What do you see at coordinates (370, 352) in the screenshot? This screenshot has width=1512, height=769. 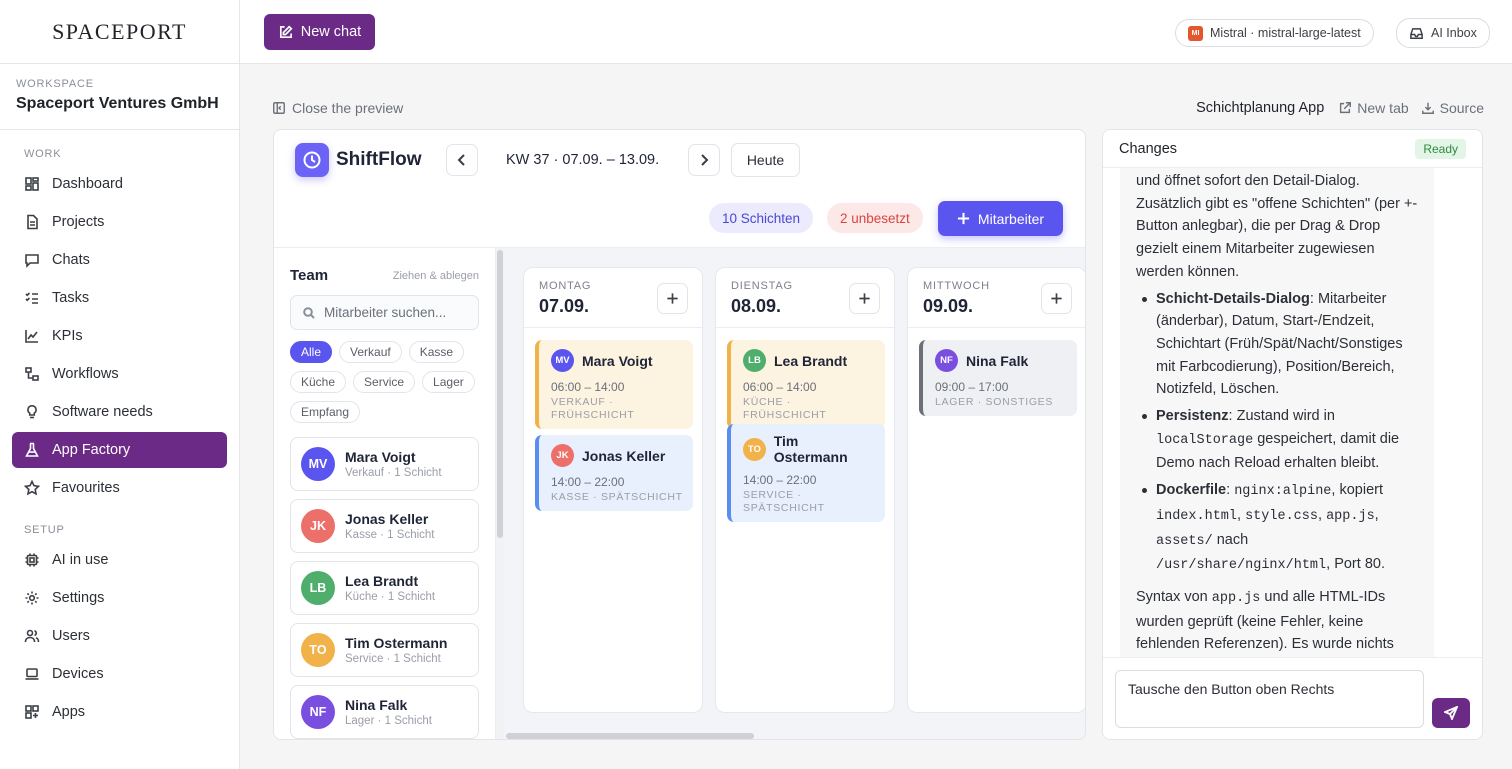 I see `filter-chip-verkauf: Verkauf` at bounding box center [370, 352].